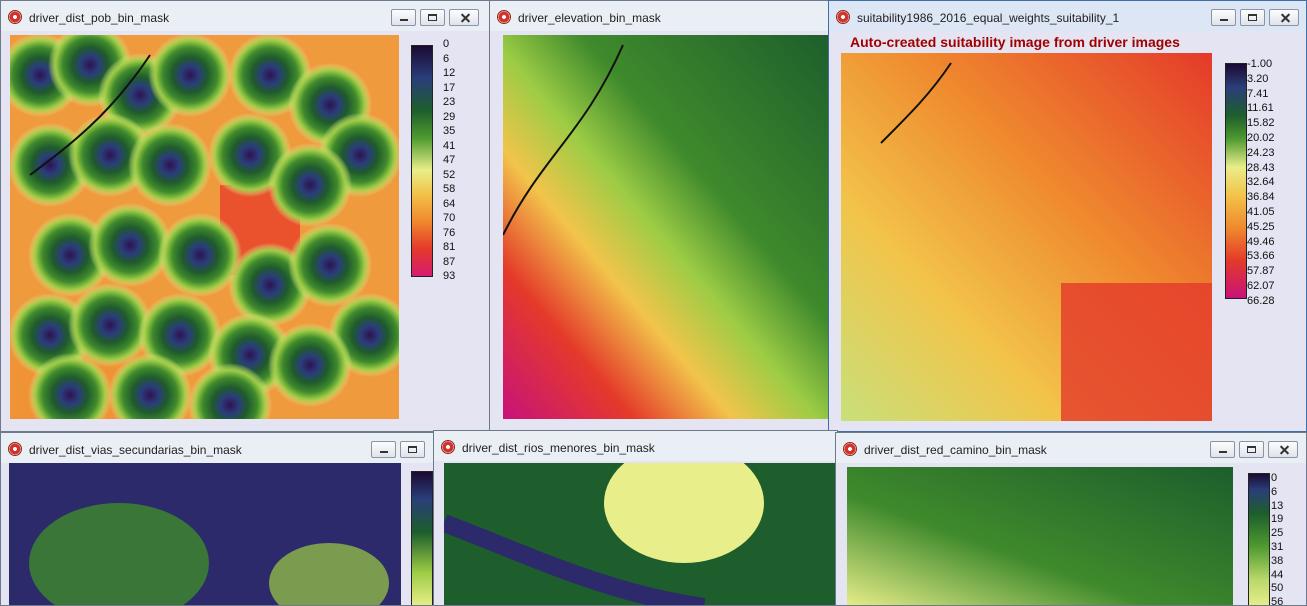 This screenshot has height=606, width=1307. Describe the element at coordinates (1261, 197) in the screenshot. I see `legend-tick-label: 36.84` at that location.